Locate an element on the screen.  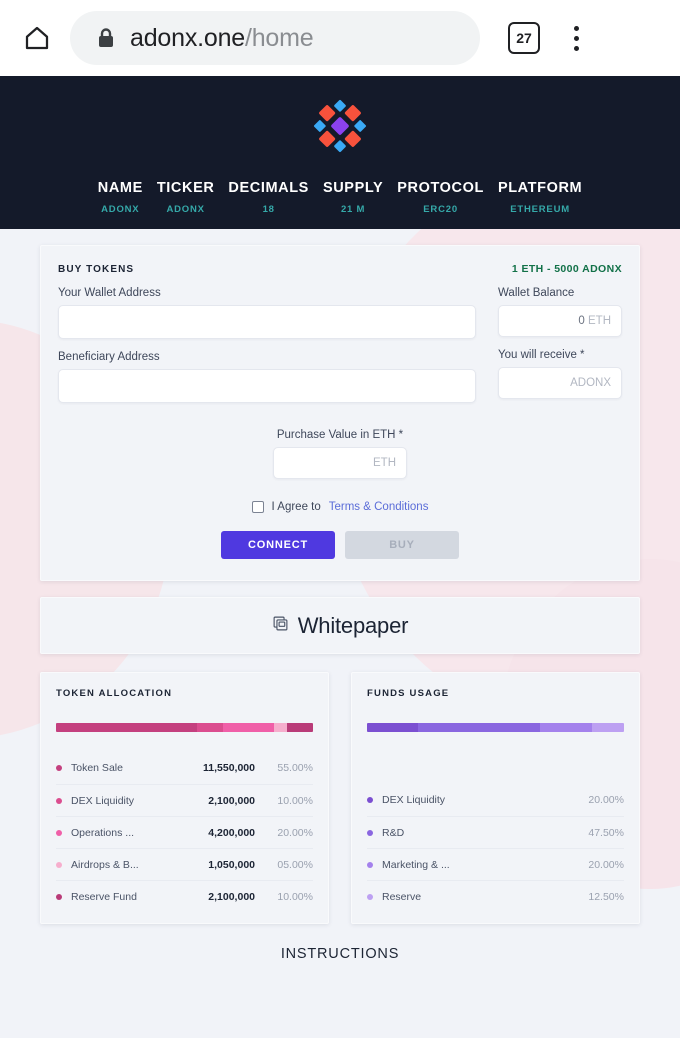
legend-label: DEX Liquidity is located at coordinates (414, 800).